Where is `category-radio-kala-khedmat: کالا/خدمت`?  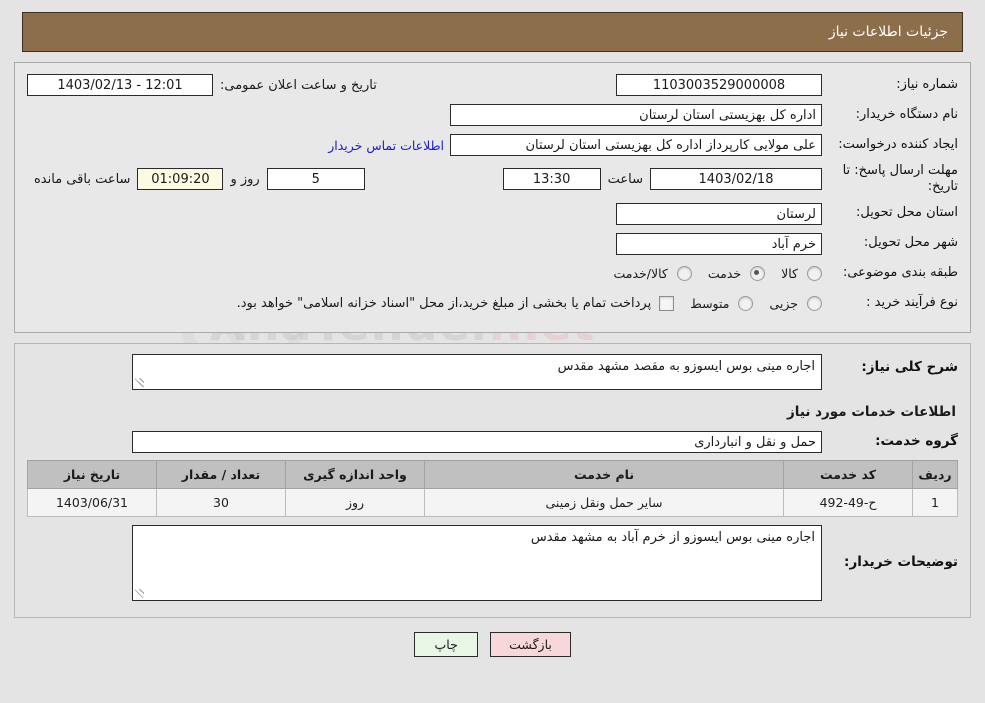 category-radio-kala-khedmat: کالا/خدمت is located at coordinates (644, 273).